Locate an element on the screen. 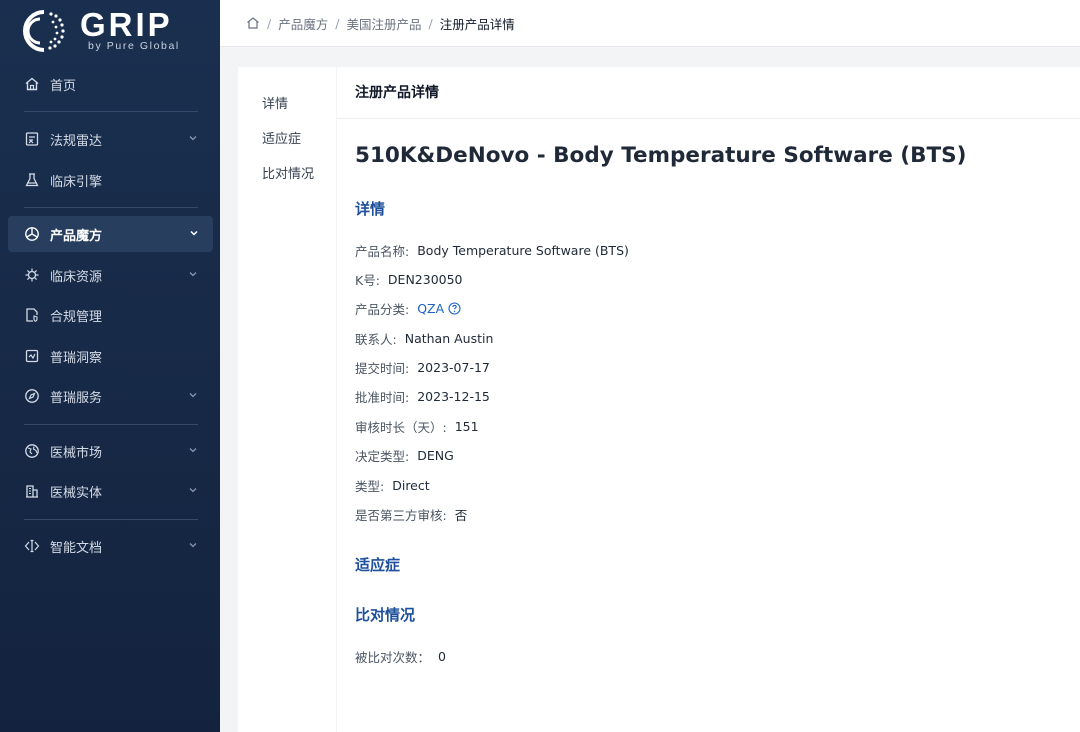 The height and width of the screenshot is (732, 1080). breadcrumb-item-us-products: 美国注册产品 is located at coordinates (383, 23).